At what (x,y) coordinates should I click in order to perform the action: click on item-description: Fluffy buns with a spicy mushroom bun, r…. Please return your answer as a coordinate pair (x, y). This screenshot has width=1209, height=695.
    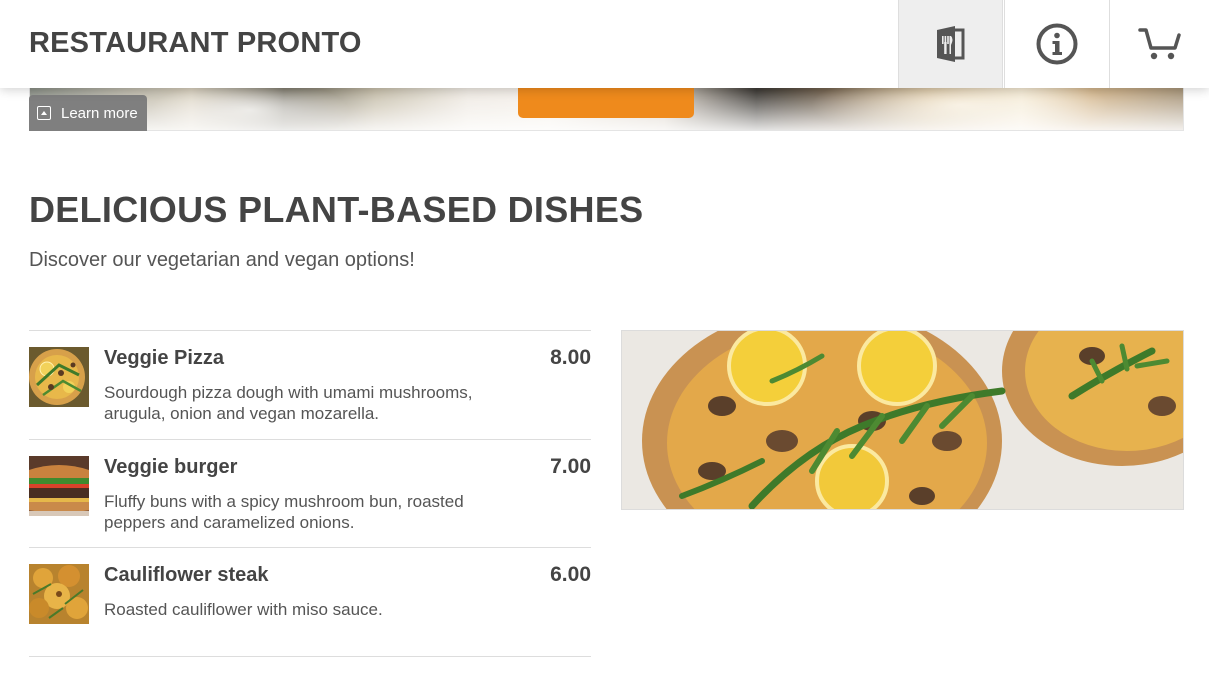
    Looking at the image, I should click on (284, 511).